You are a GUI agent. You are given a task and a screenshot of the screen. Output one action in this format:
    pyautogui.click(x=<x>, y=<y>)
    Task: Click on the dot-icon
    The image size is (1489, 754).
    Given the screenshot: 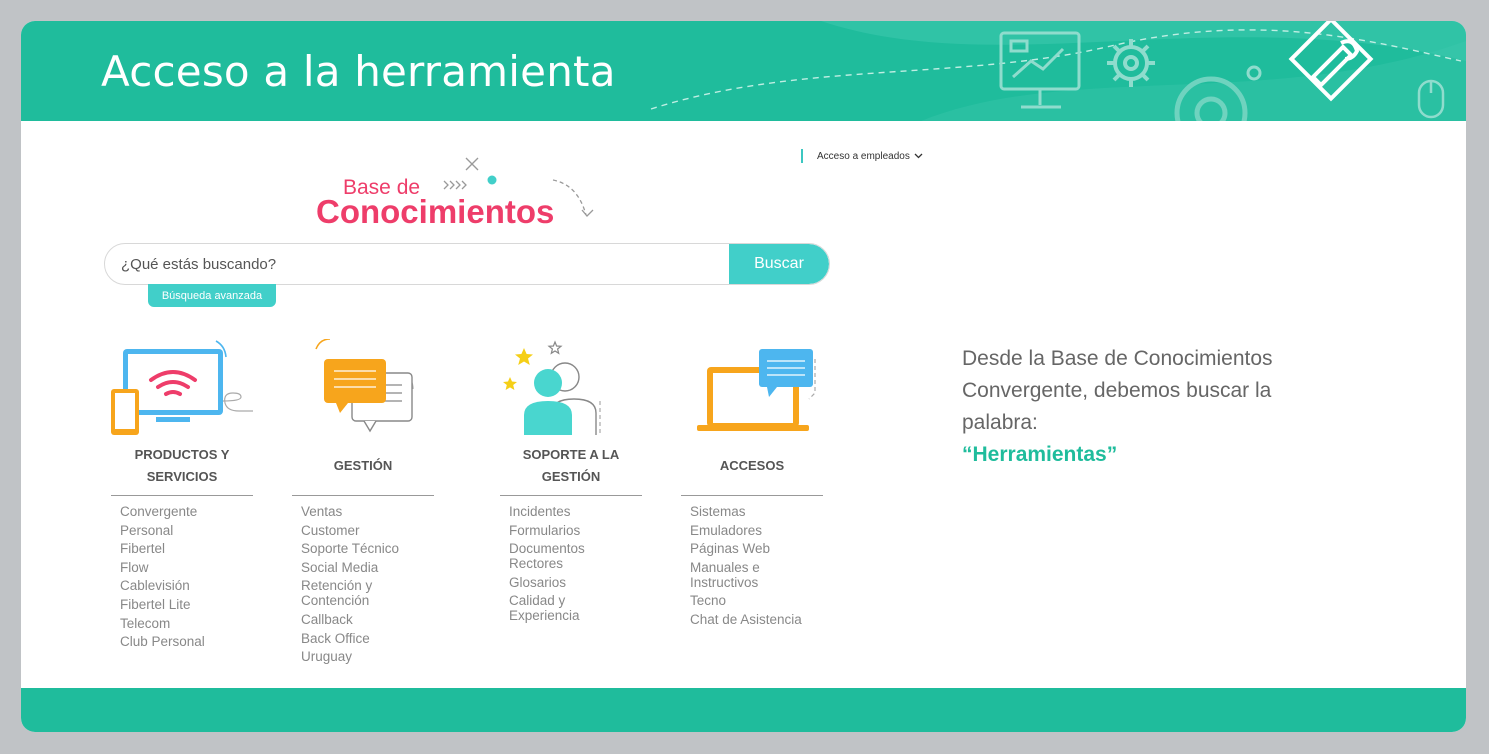 What is the action you would take?
    pyautogui.click(x=1254, y=73)
    